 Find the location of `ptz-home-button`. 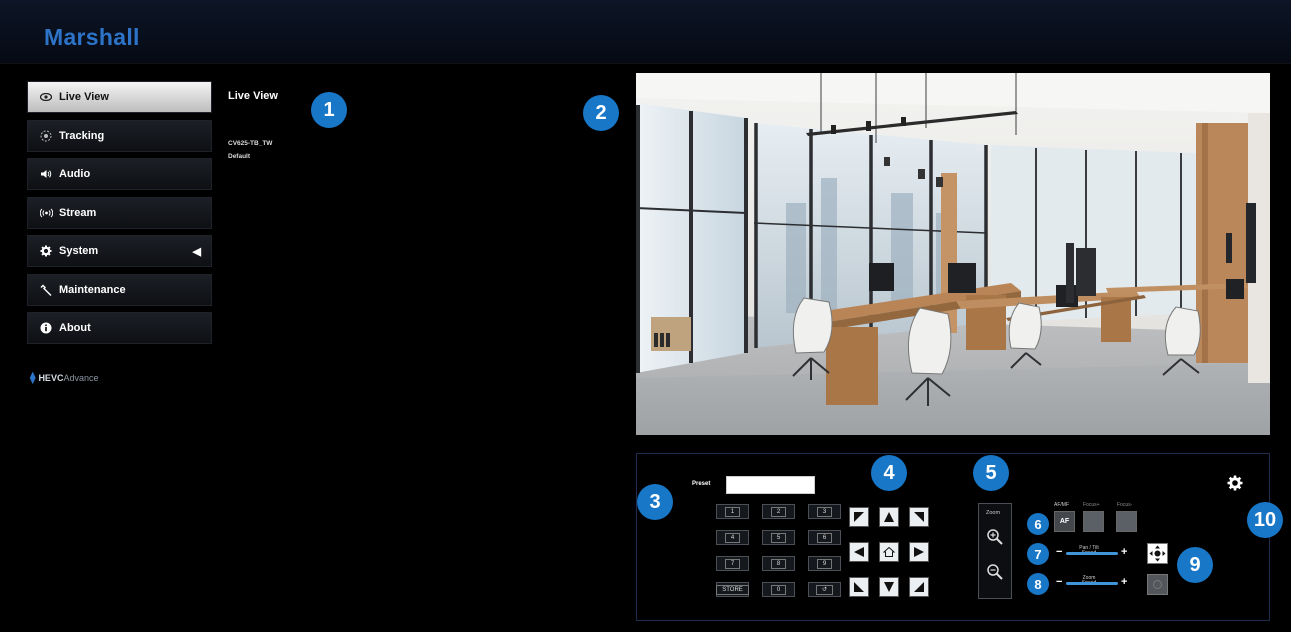

ptz-home-button is located at coordinates (889, 552).